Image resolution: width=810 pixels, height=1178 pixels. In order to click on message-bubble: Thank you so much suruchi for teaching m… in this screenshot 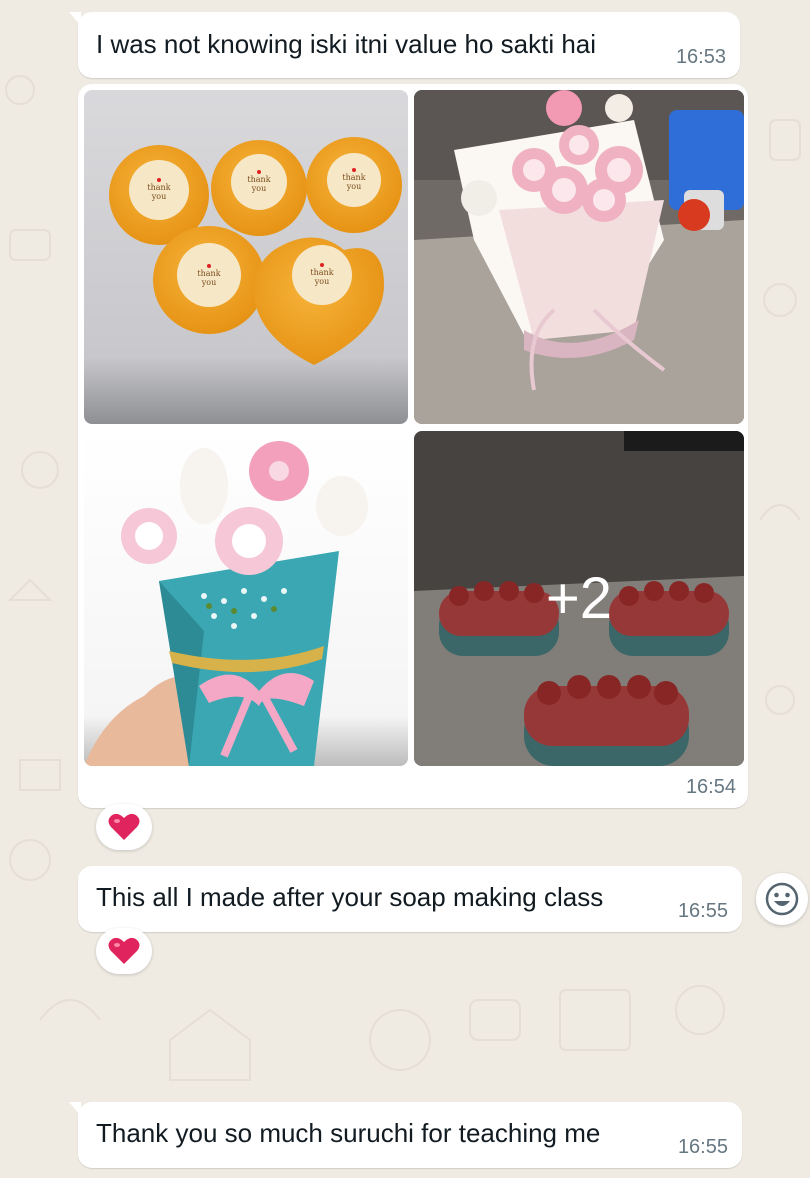, I will do `click(405, 1135)`.